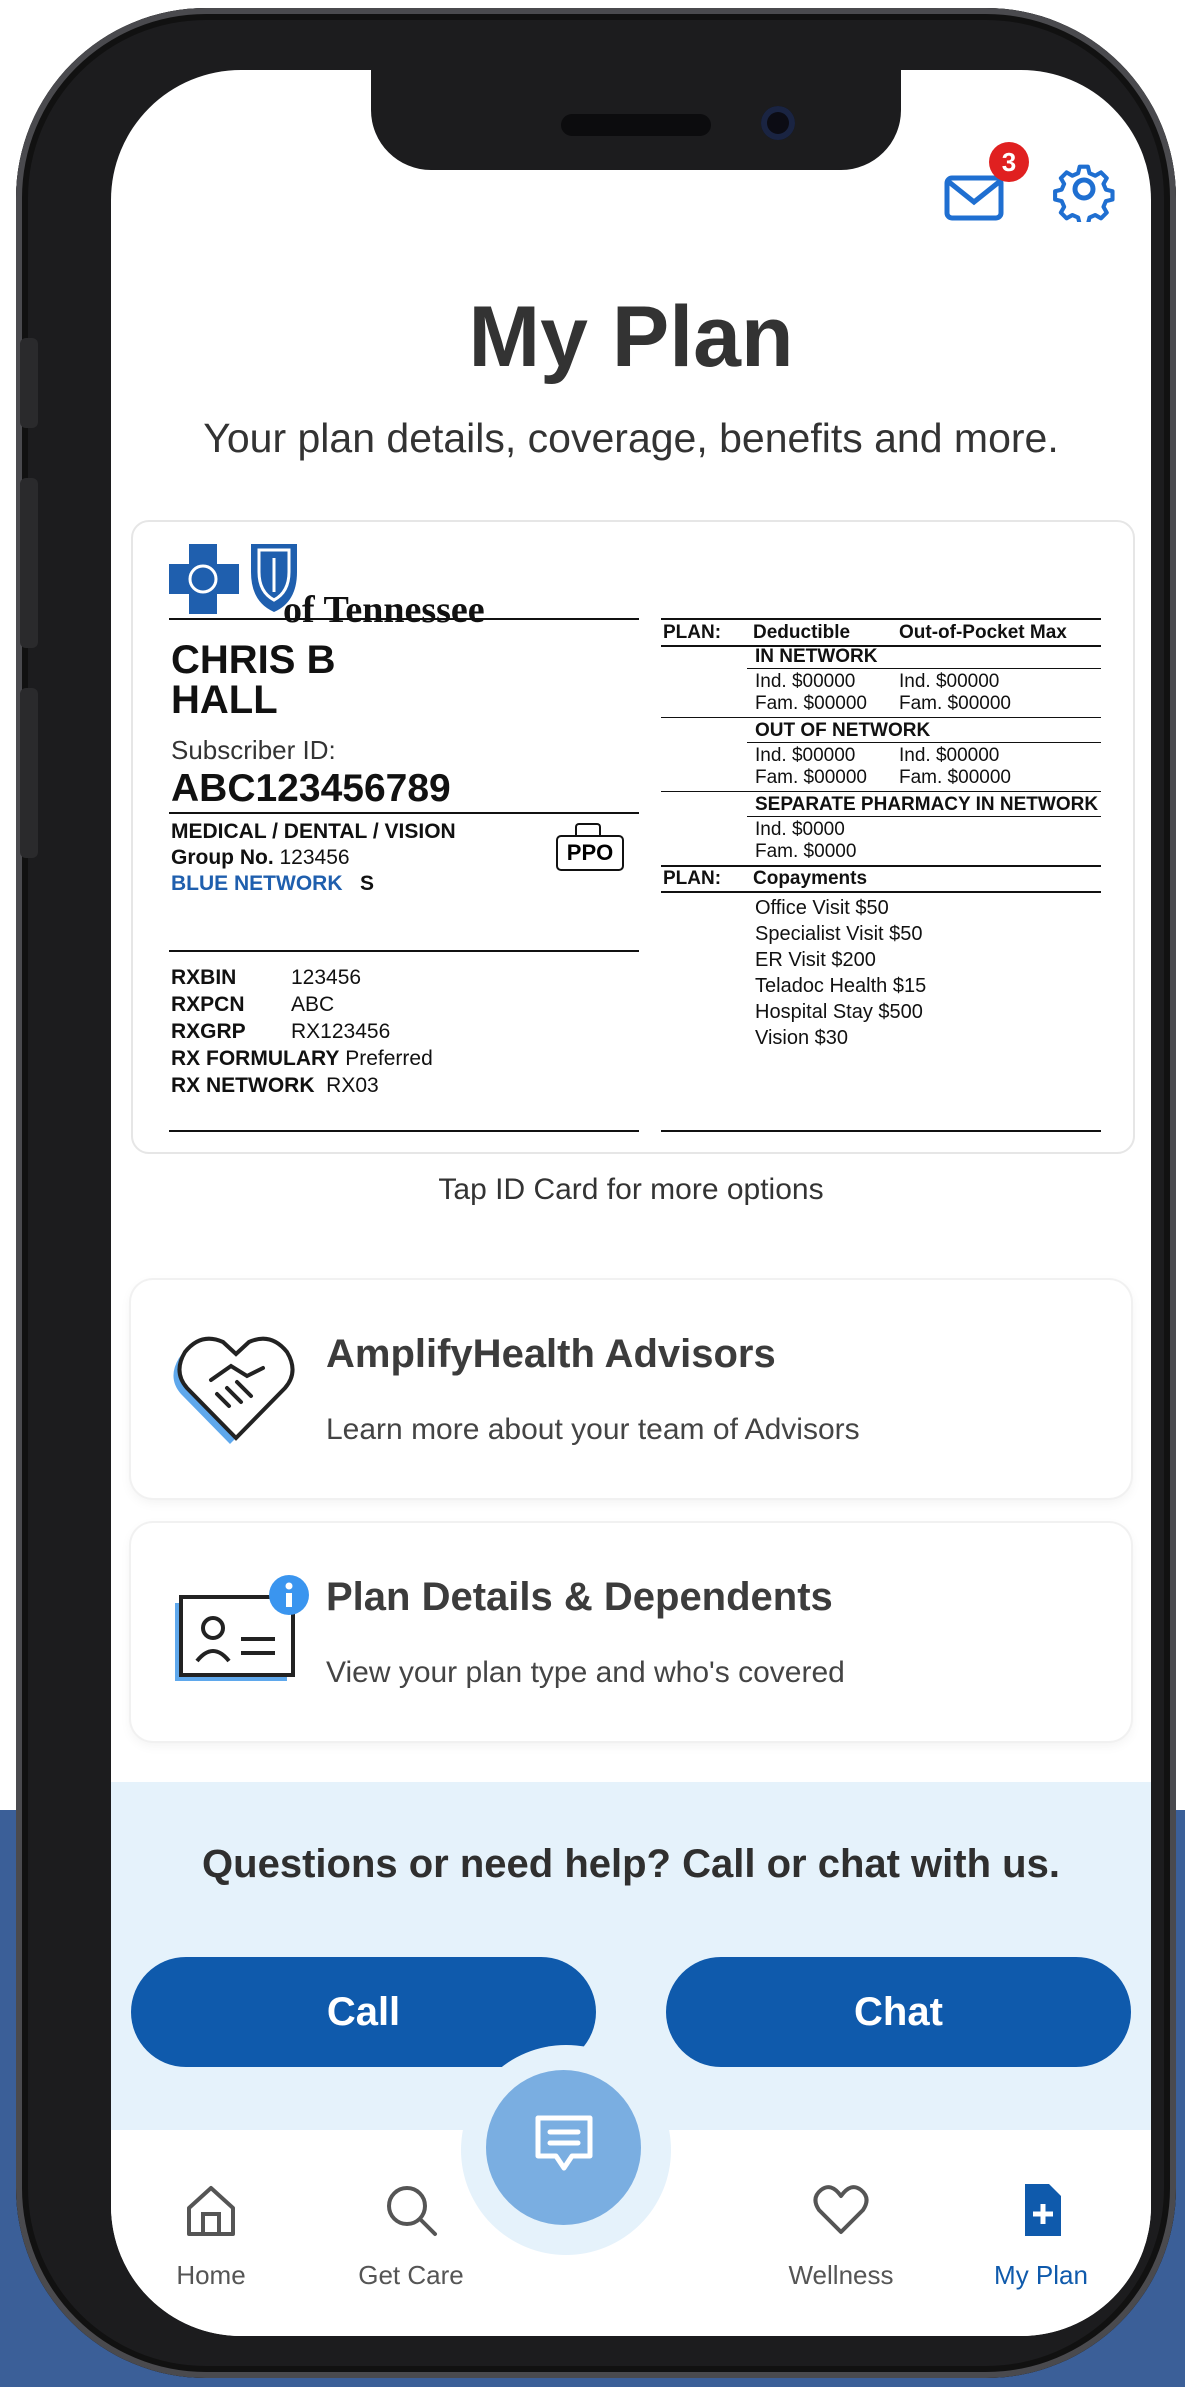 The width and height of the screenshot is (1185, 2387). What do you see at coordinates (802, 632) in the screenshot?
I see `deductible-header: Deductible` at bounding box center [802, 632].